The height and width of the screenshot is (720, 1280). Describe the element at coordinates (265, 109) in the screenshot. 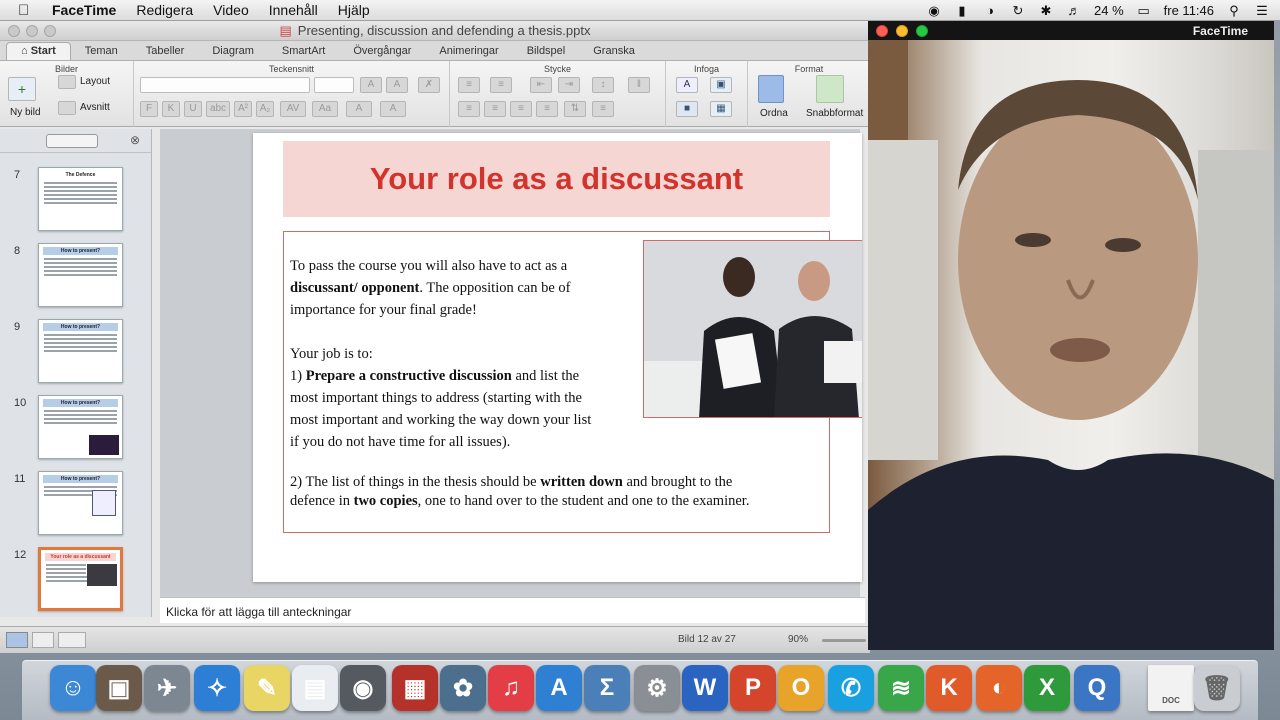

I see `subscript-icon: A₂` at that location.